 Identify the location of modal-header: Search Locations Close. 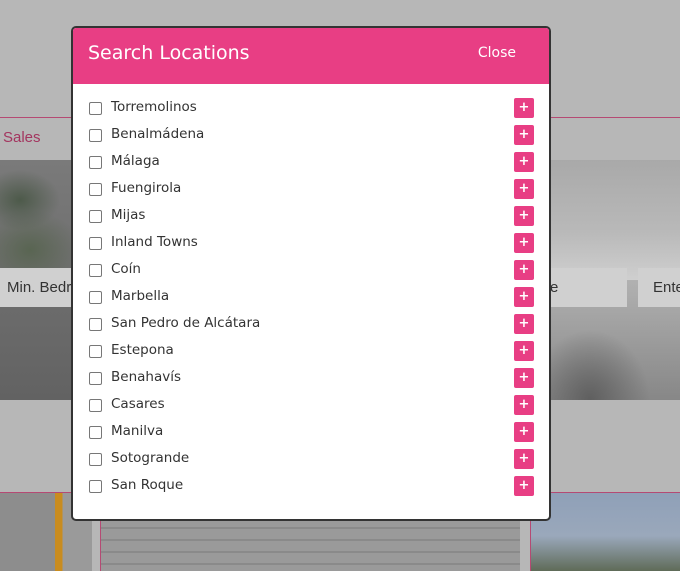
(311, 56).